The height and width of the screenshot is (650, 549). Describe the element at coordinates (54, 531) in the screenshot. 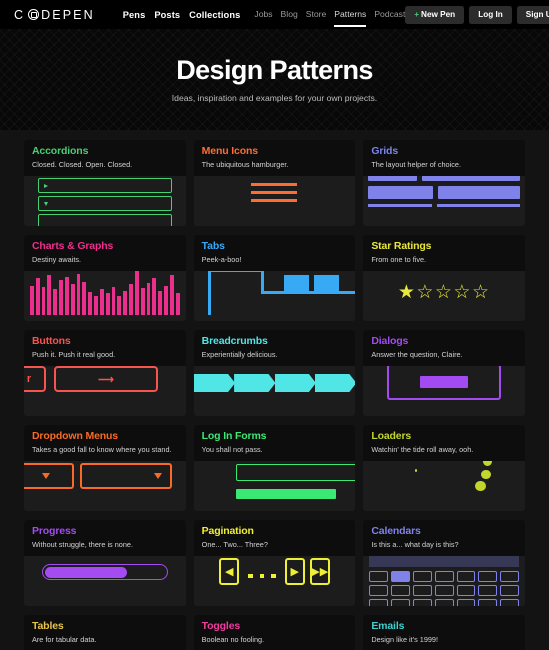

I see `card-title: Progress` at that location.